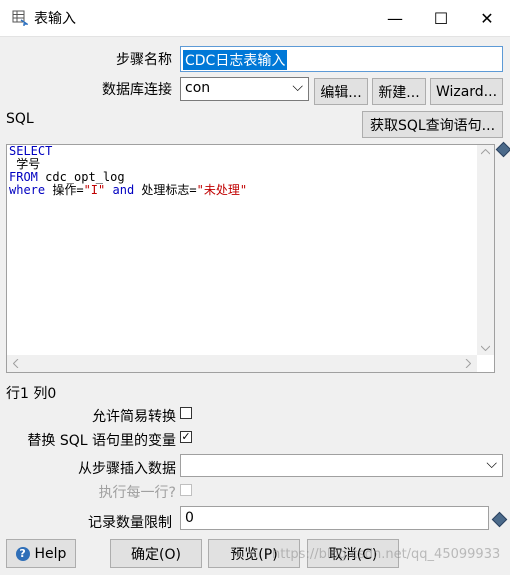  I want to click on step-name-label: 步骤名称, so click(144, 60).